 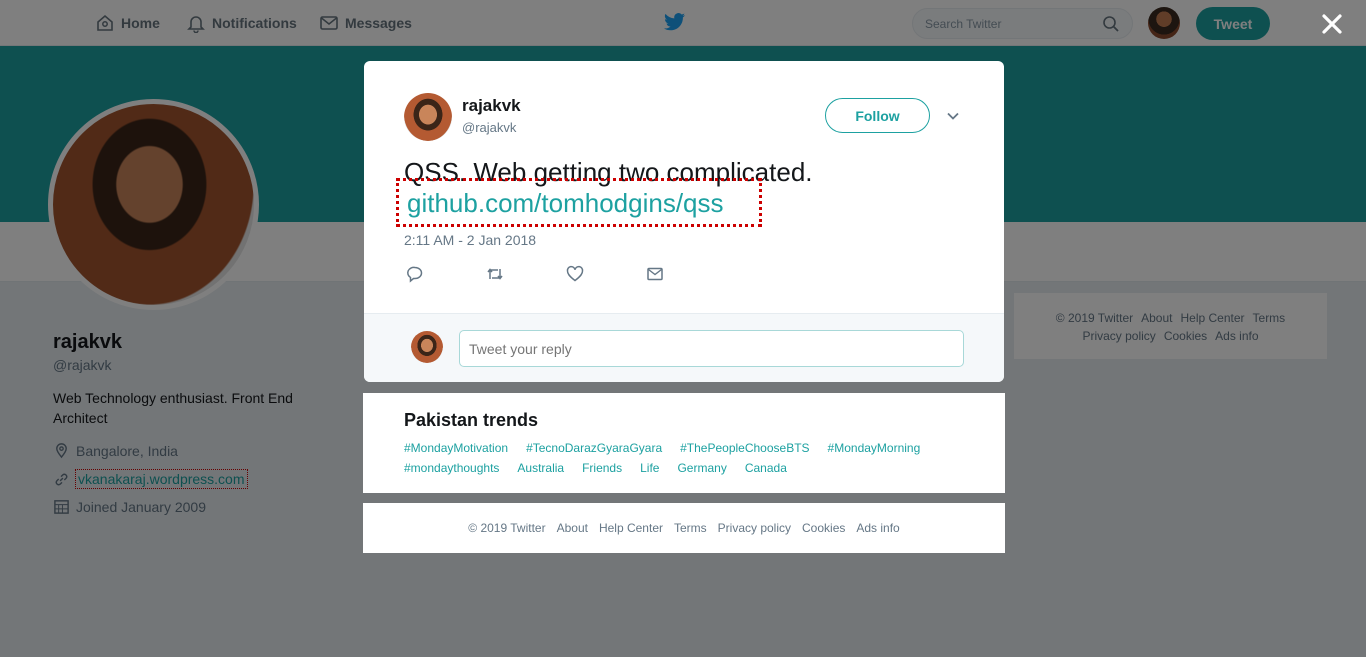 I want to click on retweet-icon, so click(x=495, y=274).